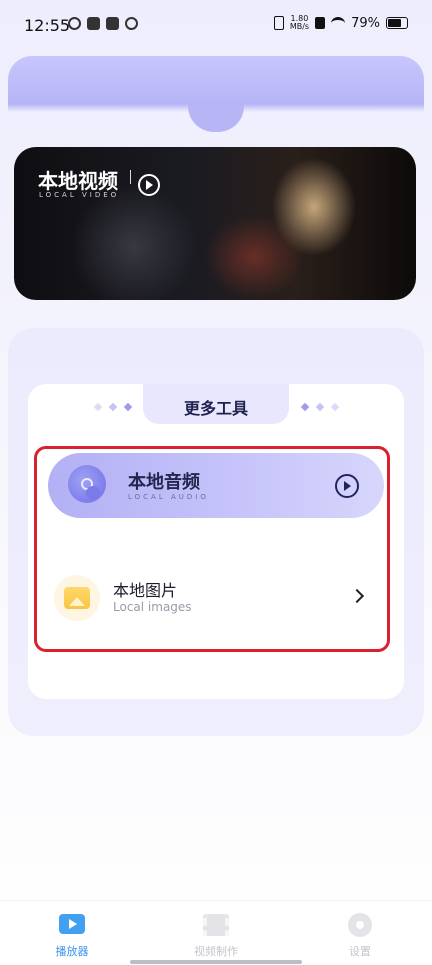 This screenshot has height=965, width=432. I want to click on status-time: 12:55, so click(47, 25).